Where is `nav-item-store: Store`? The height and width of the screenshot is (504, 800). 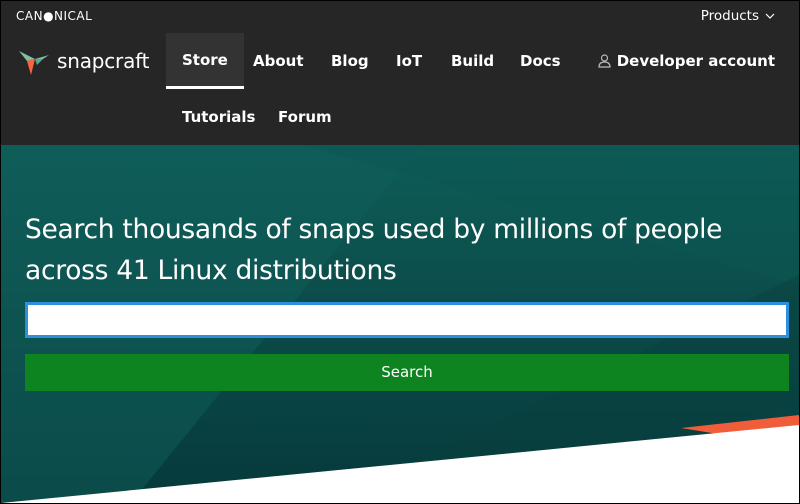 nav-item-store: Store is located at coordinates (205, 61).